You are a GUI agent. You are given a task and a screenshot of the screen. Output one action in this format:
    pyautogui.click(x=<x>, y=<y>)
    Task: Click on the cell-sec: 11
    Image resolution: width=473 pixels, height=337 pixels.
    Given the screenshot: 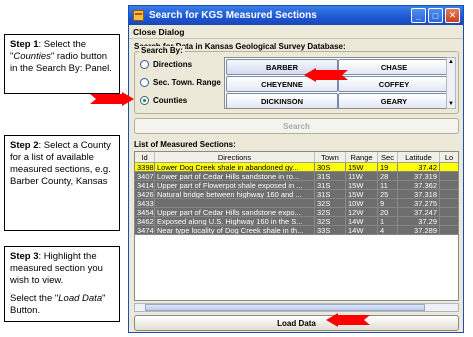 What is the action you would take?
    pyautogui.click(x=388, y=185)
    